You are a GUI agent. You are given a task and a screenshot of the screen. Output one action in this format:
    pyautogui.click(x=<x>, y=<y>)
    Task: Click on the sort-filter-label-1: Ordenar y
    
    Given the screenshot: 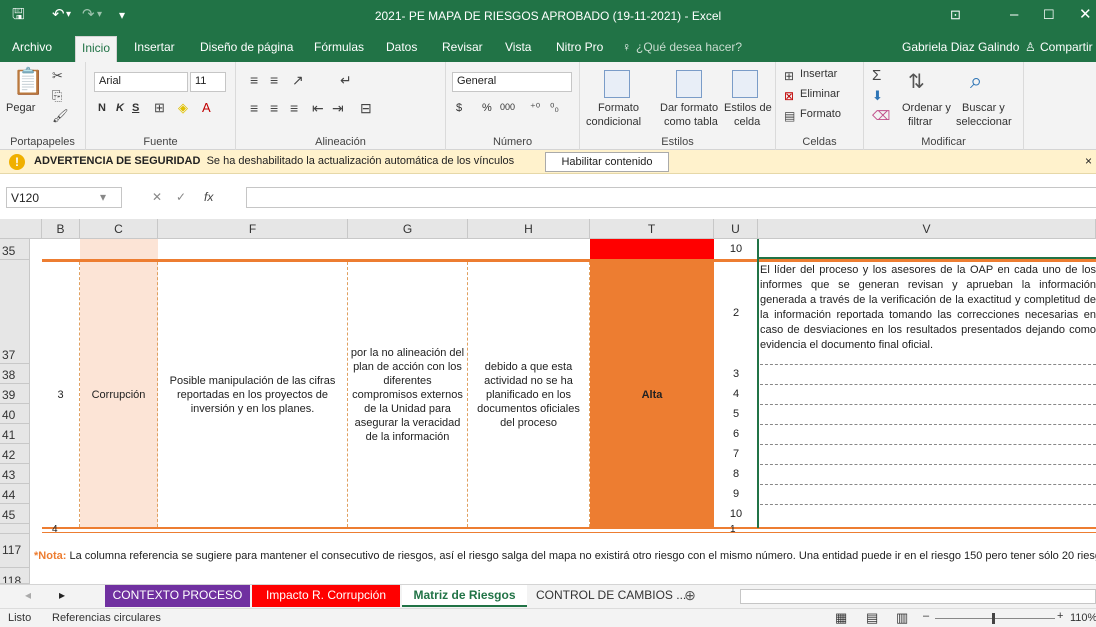 What is the action you would take?
    pyautogui.click(x=926, y=108)
    